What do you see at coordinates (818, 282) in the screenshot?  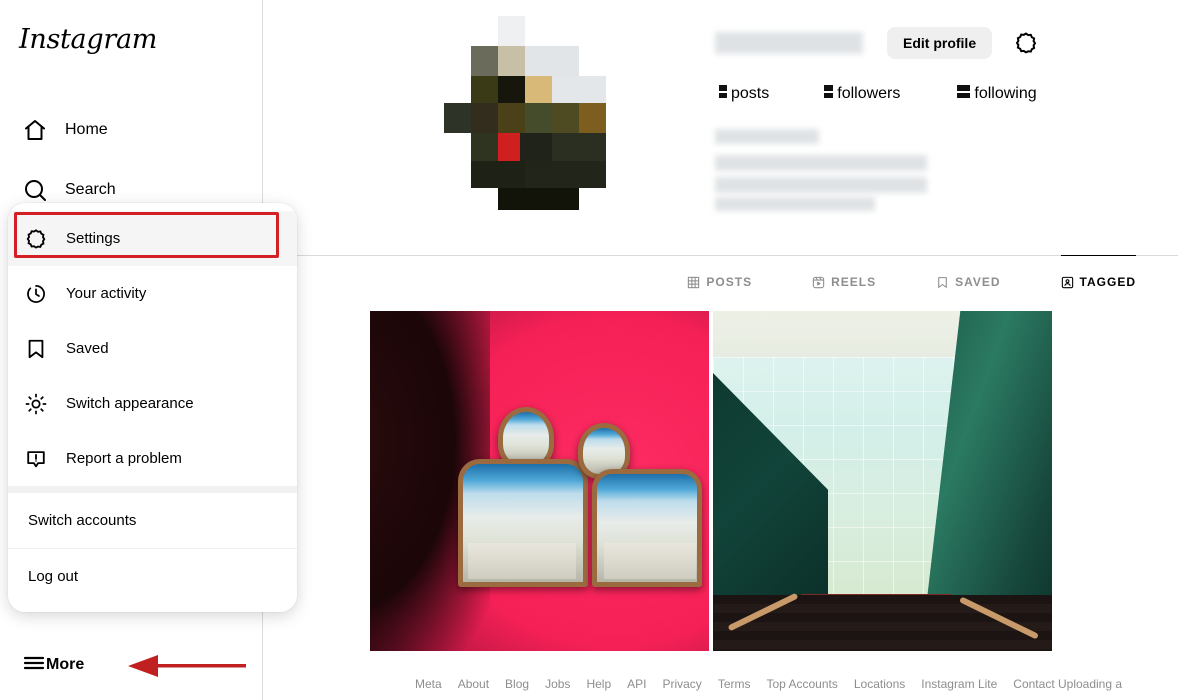 I see `reels-icon` at bounding box center [818, 282].